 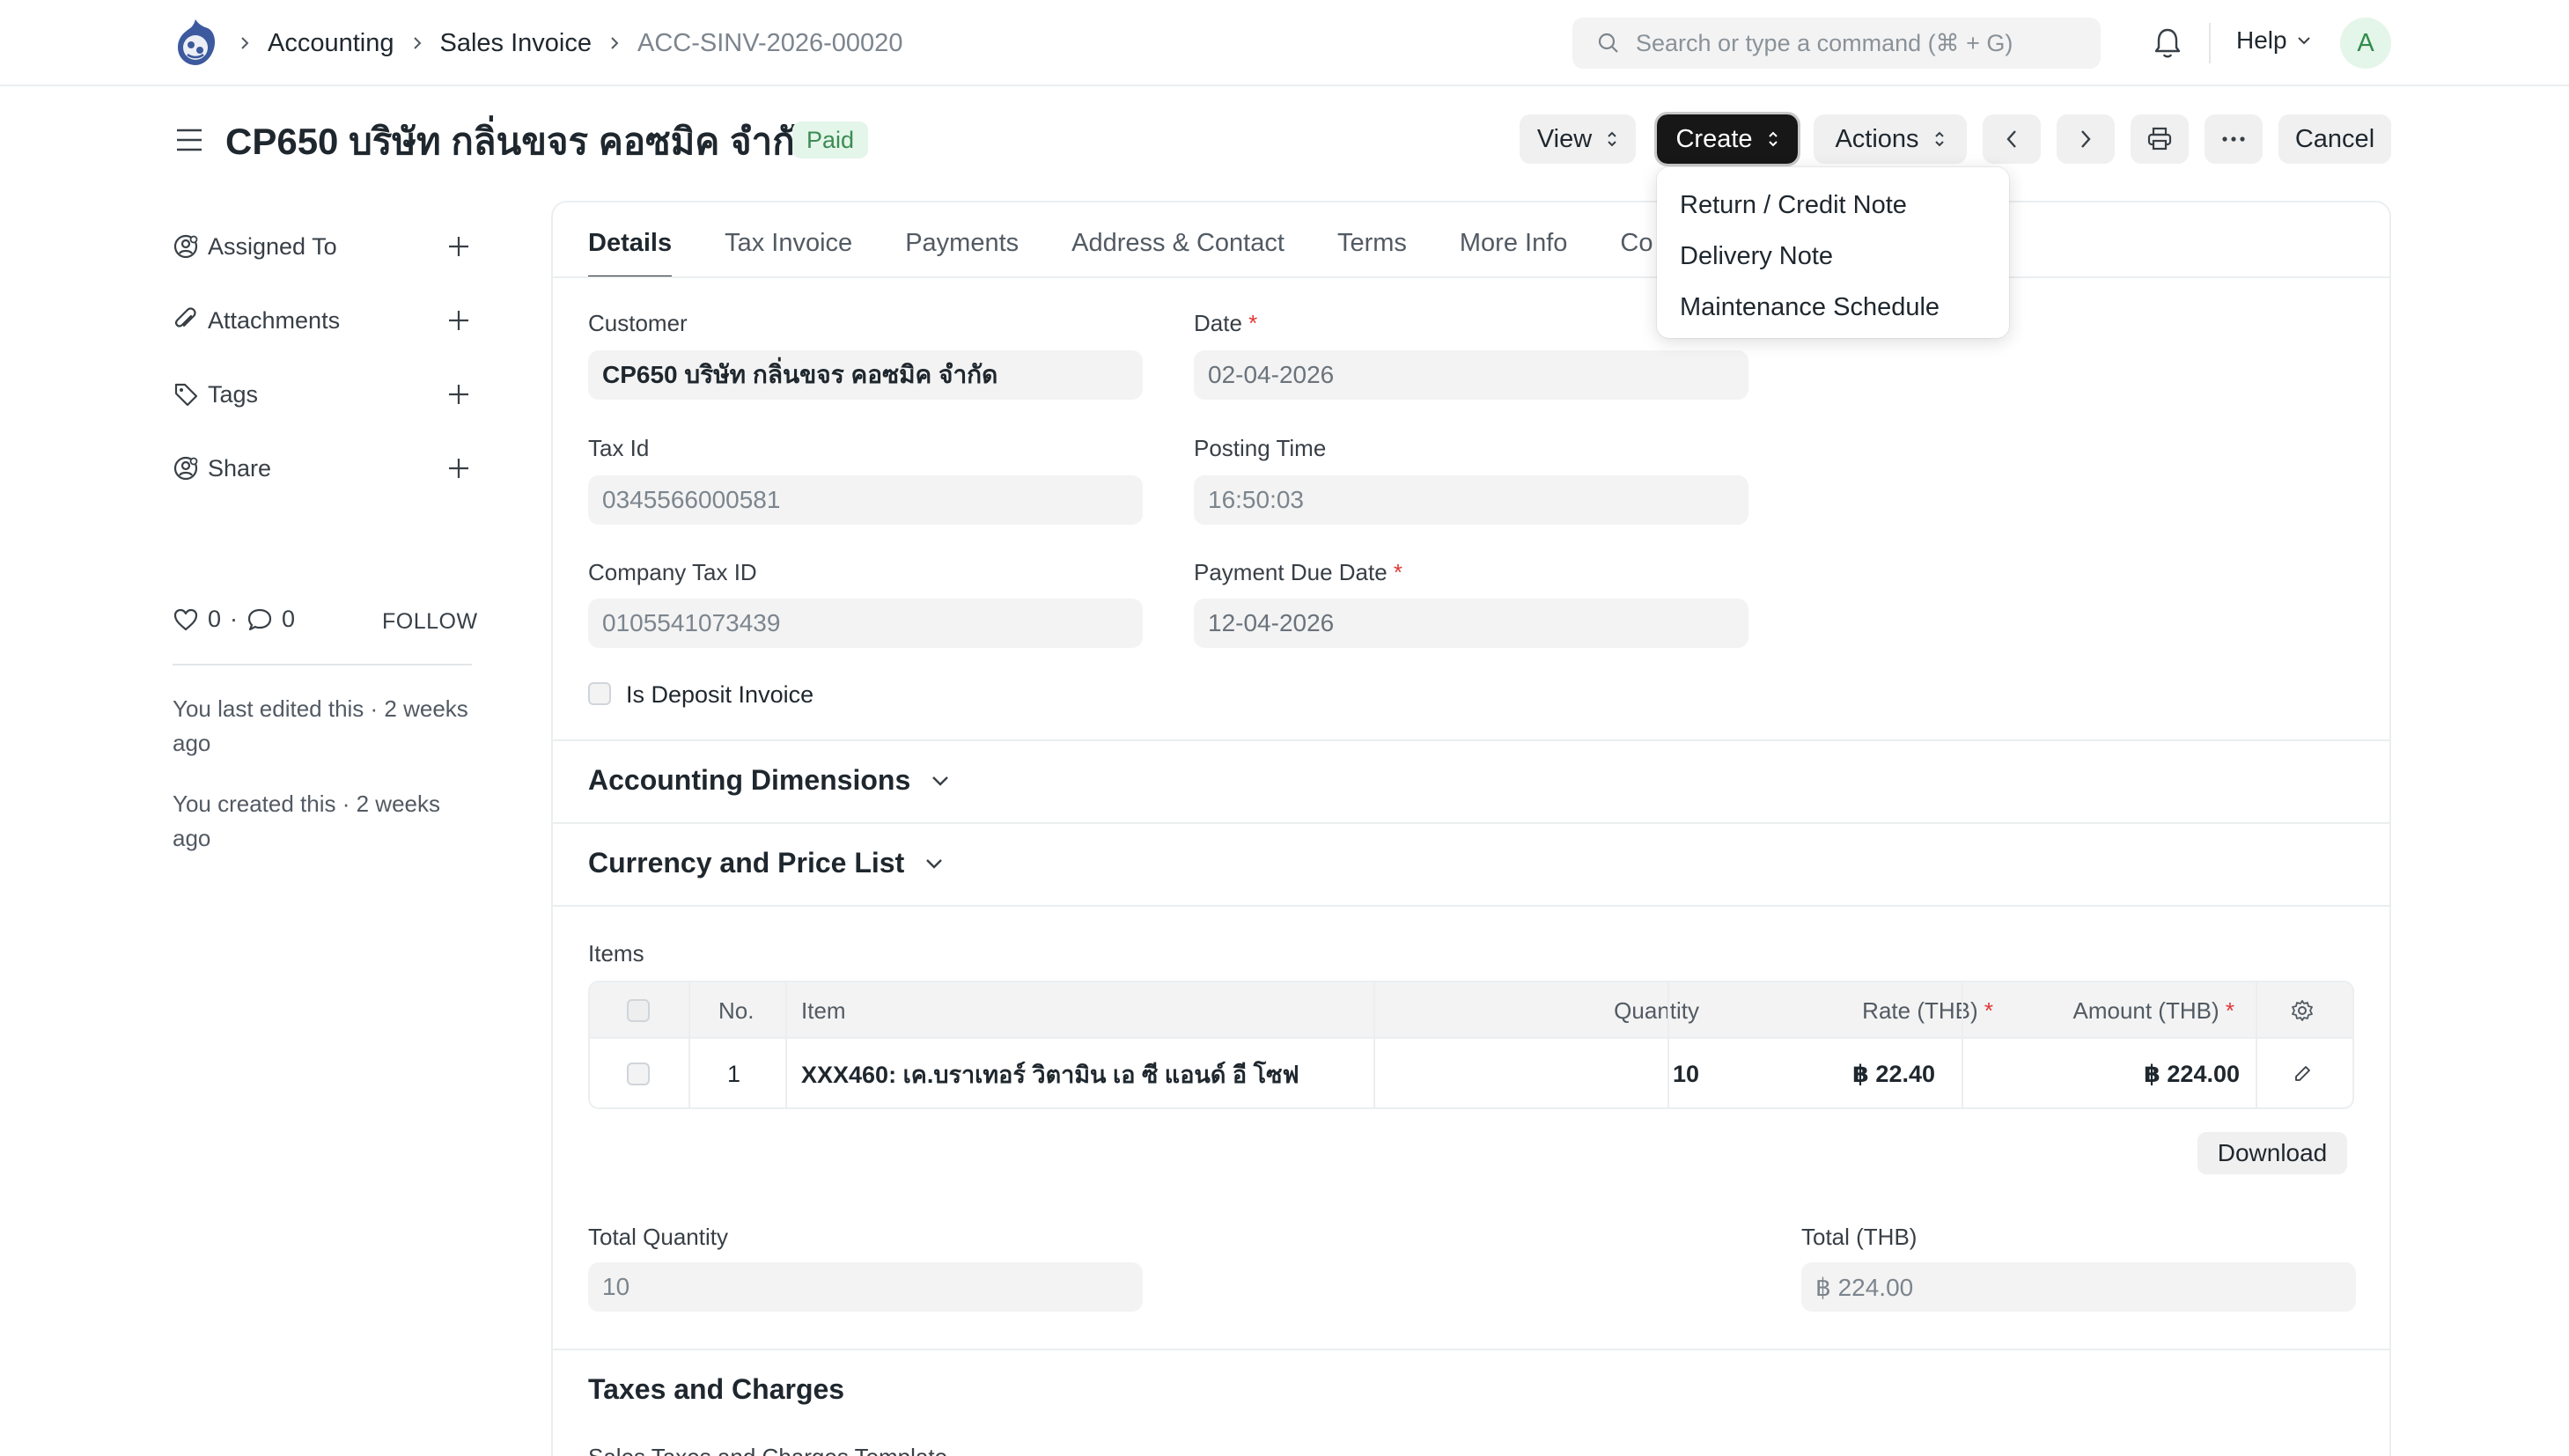 I want to click on app-logo, so click(x=195, y=42).